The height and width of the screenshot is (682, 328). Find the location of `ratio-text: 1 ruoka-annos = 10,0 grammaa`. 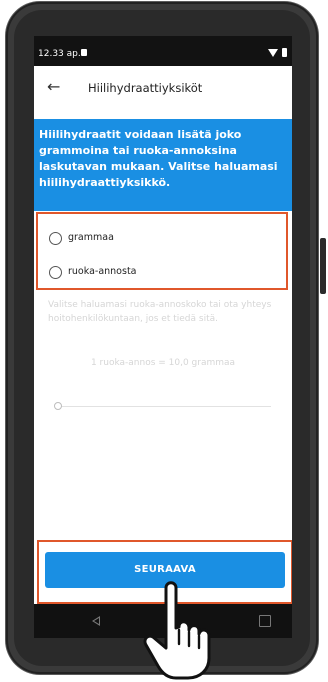

ratio-text: 1 ruoka-annos = 10,0 grammaa is located at coordinates (163, 363).